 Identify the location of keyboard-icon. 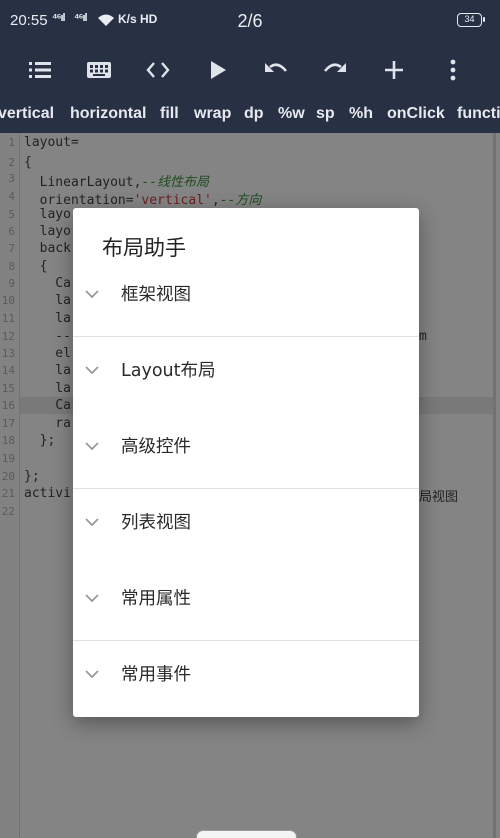
(99, 70).